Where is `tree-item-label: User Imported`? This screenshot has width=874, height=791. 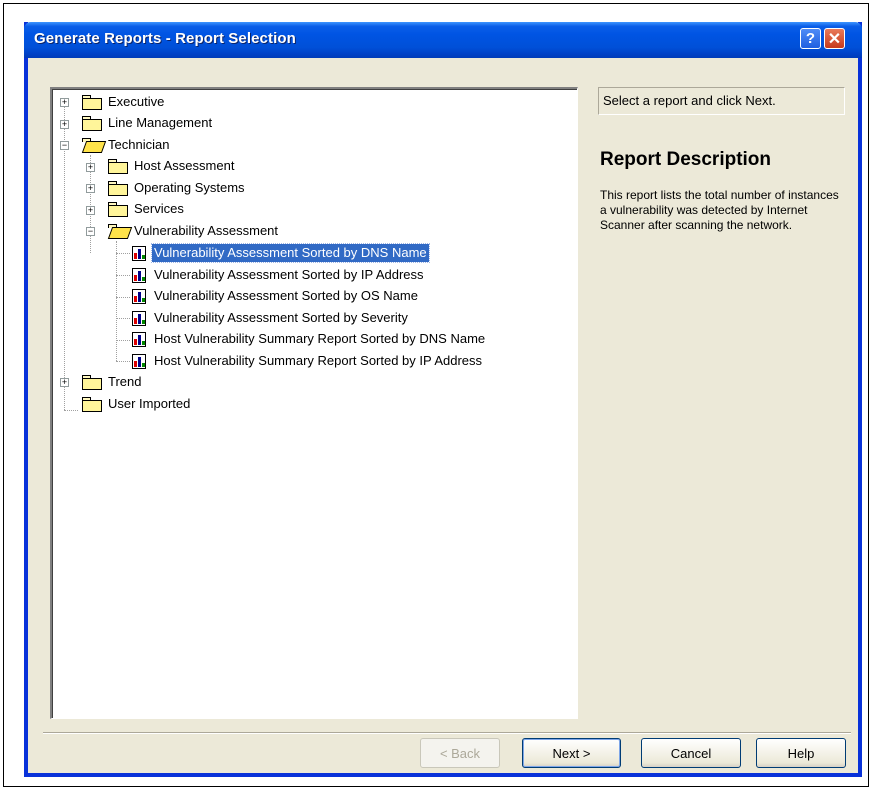 tree-item-label: User Imported is located at coordinates (149, 403).